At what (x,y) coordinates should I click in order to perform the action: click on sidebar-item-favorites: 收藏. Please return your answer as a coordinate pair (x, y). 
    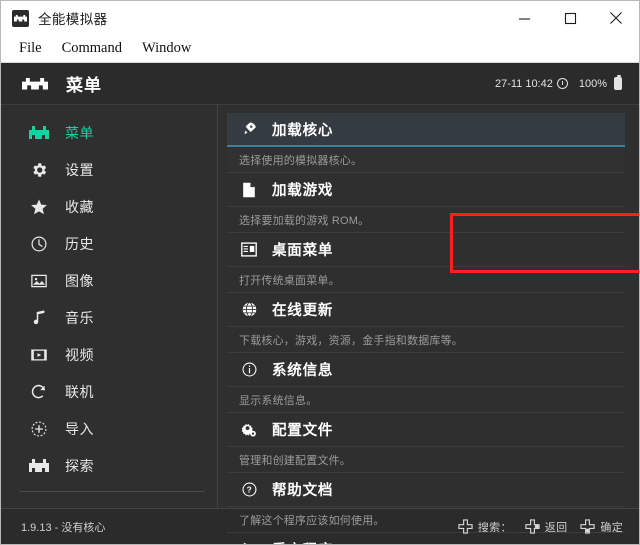
    Looking at the image, I should click on (109, 206).